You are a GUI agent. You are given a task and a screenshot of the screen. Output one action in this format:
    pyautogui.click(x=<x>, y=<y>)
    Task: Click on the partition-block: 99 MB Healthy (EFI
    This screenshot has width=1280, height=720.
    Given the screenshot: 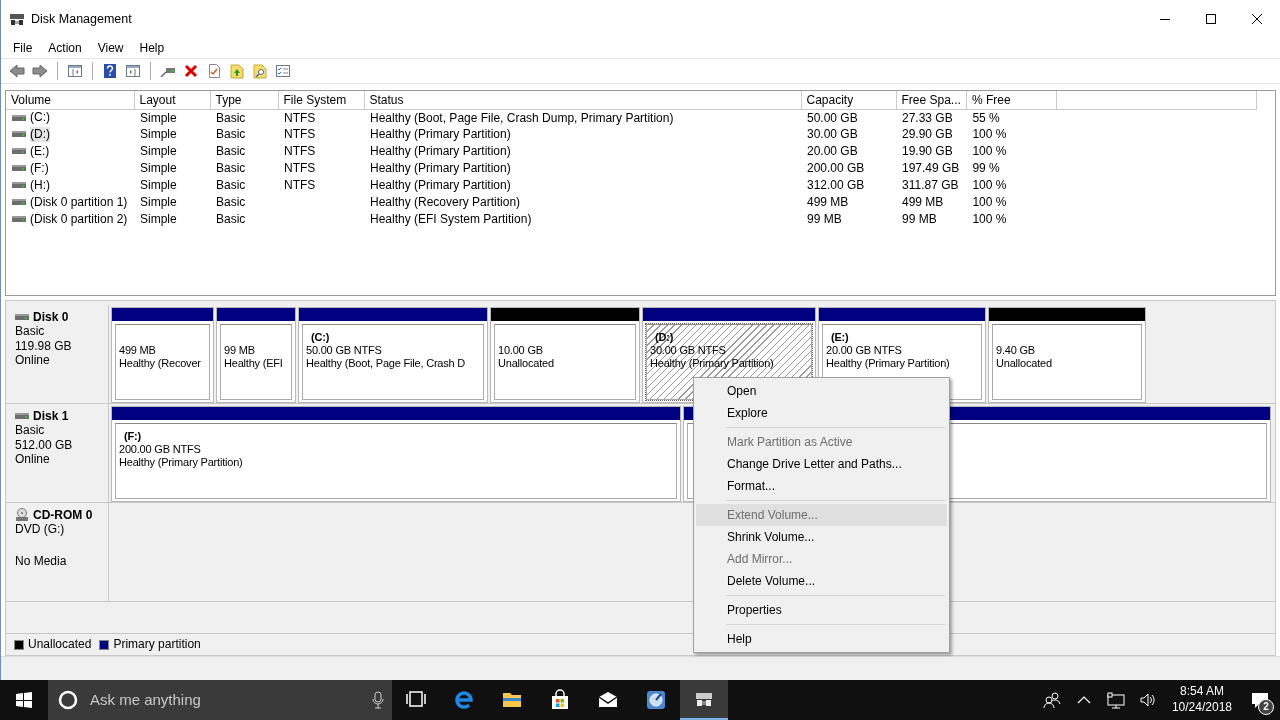 What is the action you would take?
    pyautogui.click(x=256, y=355)
    